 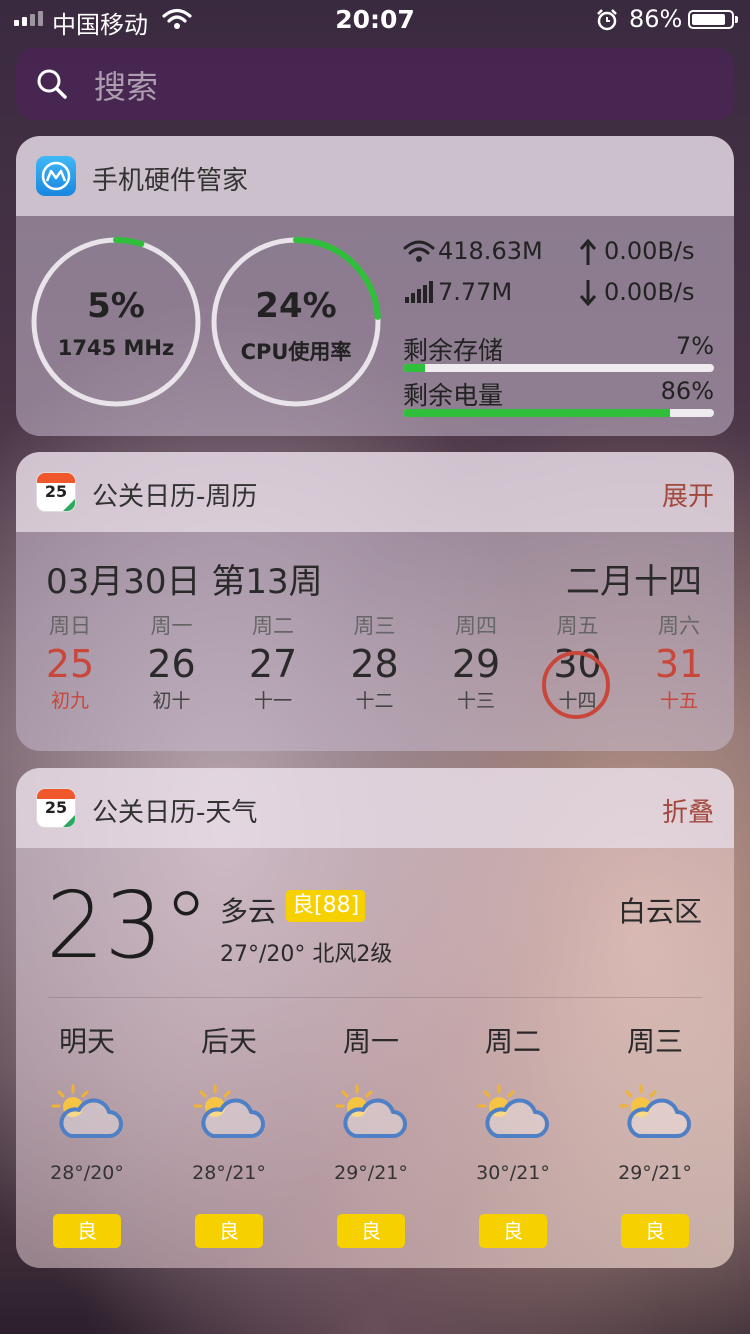 I want to click on storage-label: 剩余存储, so click(x=453, y=350).